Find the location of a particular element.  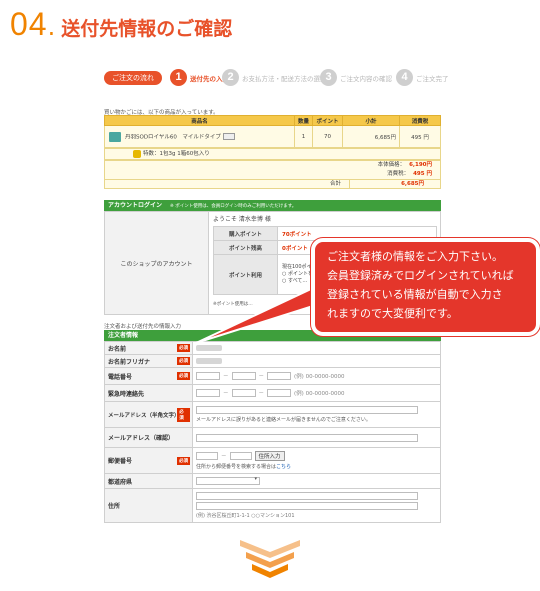

next-step-arrow-icon is located at coordinates (270, 559).